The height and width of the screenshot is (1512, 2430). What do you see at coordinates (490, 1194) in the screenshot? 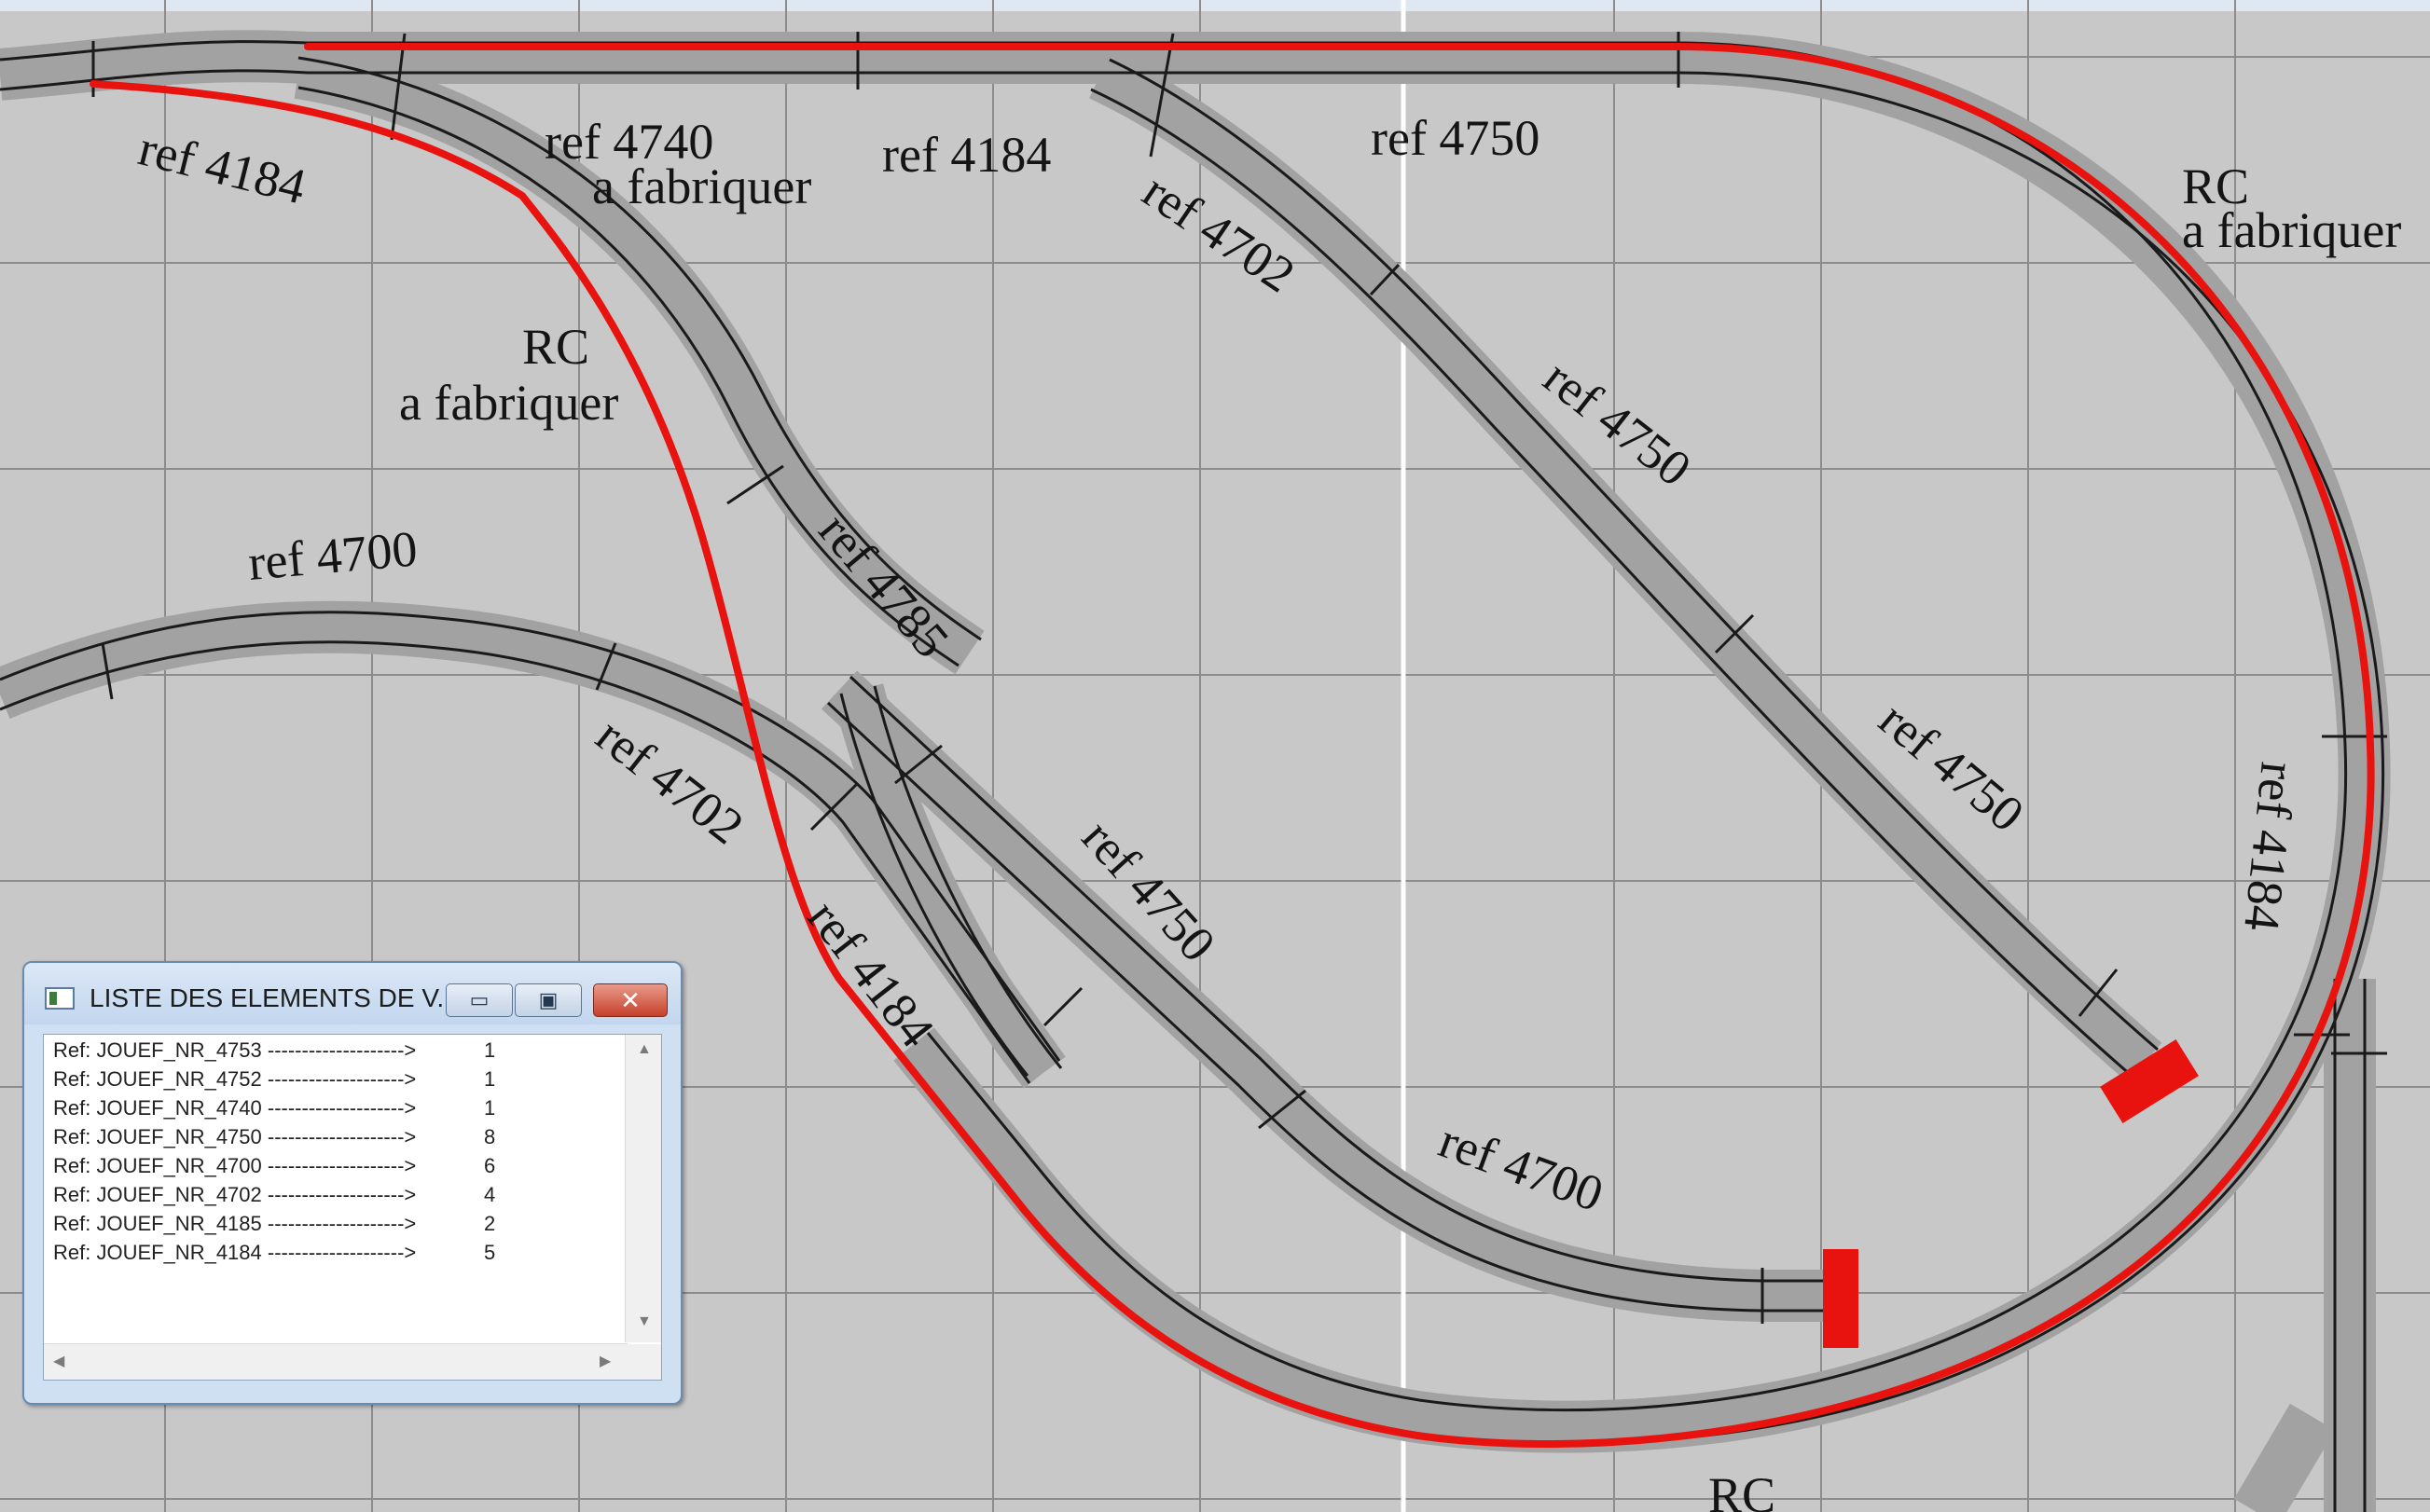
I see `list-item-count: 4` at bounding box center [490, 1194].